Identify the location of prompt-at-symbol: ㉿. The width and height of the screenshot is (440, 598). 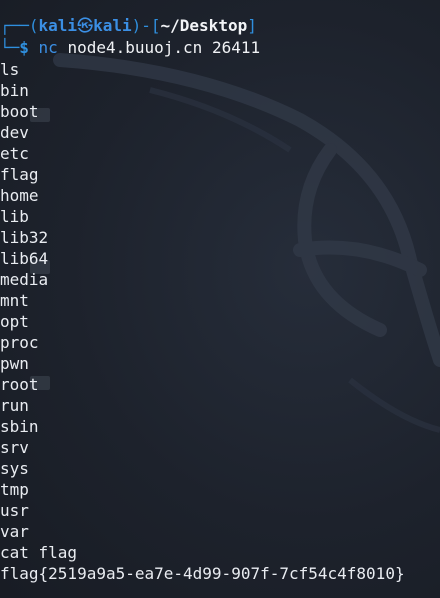
(85, 25).